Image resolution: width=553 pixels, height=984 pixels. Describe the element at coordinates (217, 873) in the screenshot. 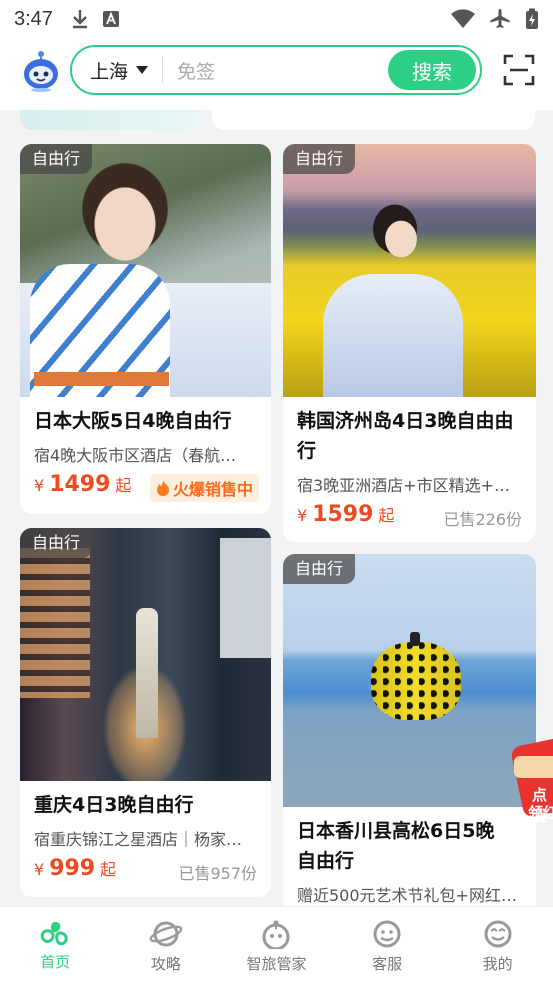

I see `sold-count: 已售957份` at that location.